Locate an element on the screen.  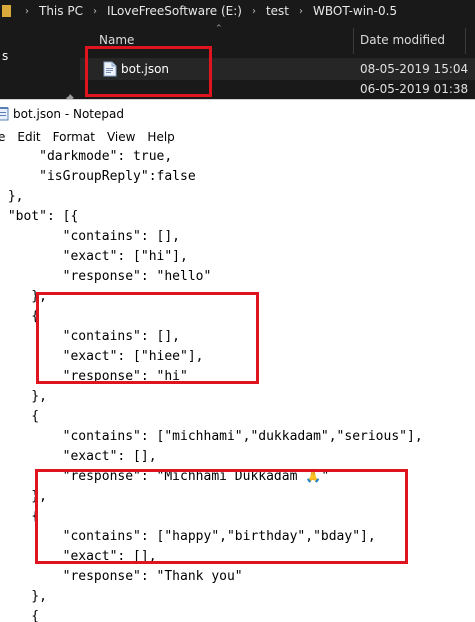
menu-format: Format is located at coordinates (74, 137).